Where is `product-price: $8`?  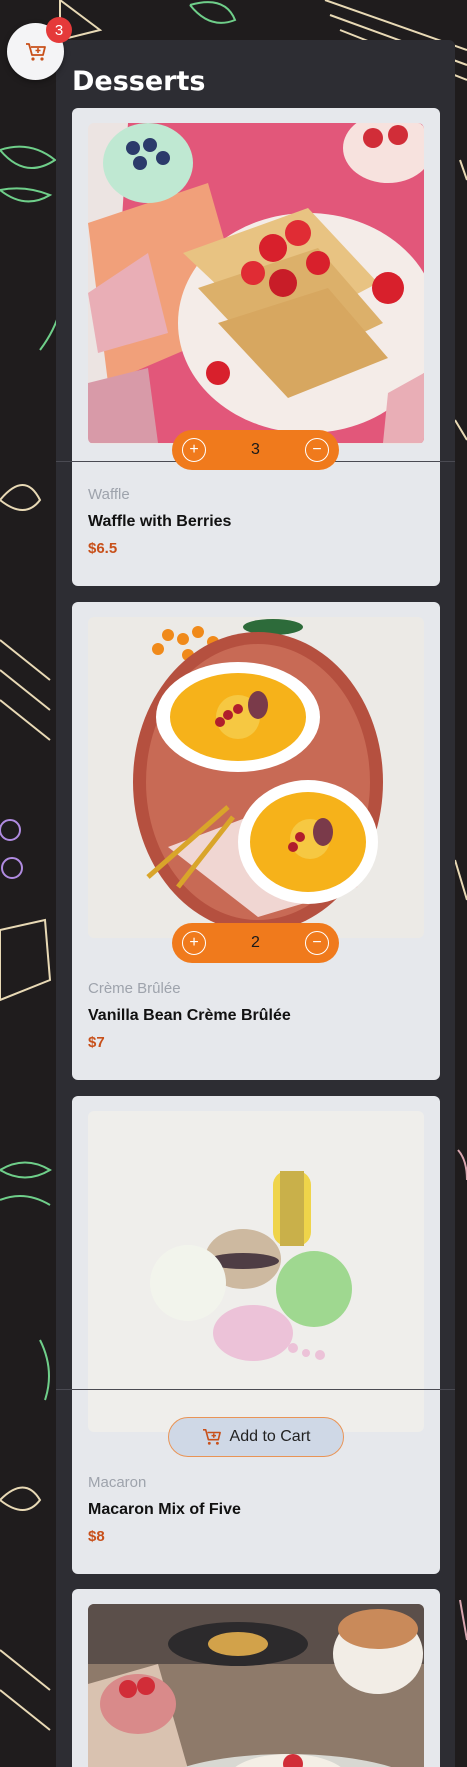
product-price: $8 is located at coordinates (96, 1536).